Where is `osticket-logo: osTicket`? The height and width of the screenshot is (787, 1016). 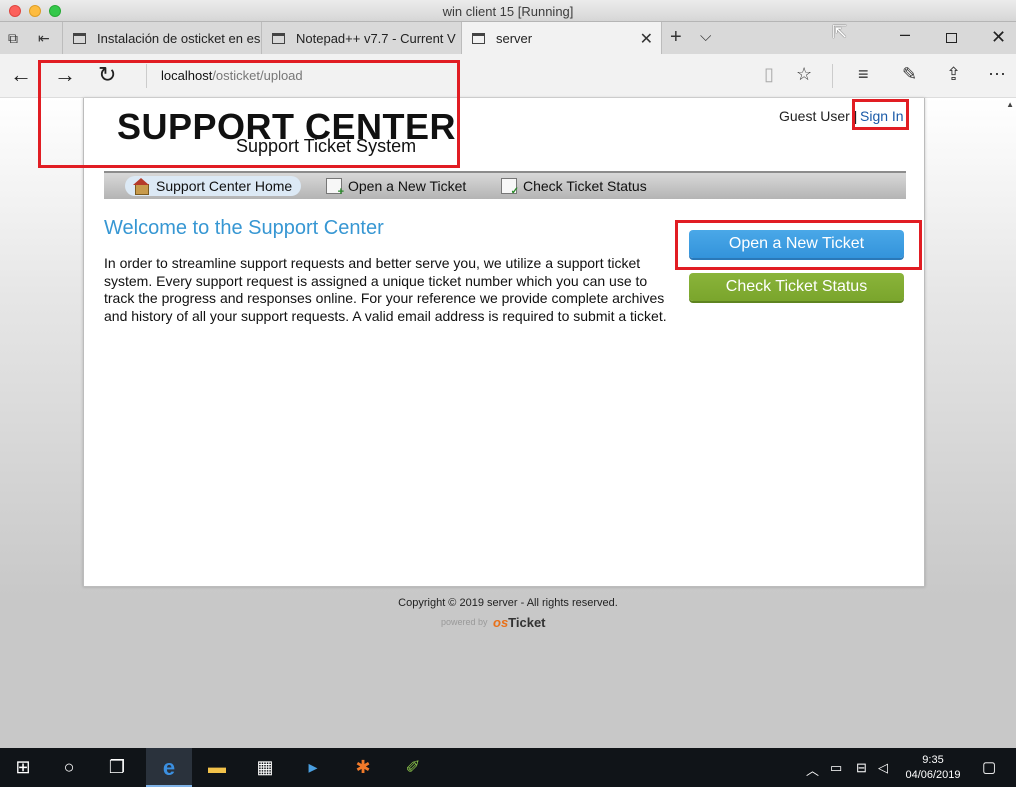 osticket-logo: osTicket is located at coordinates (519, 622).